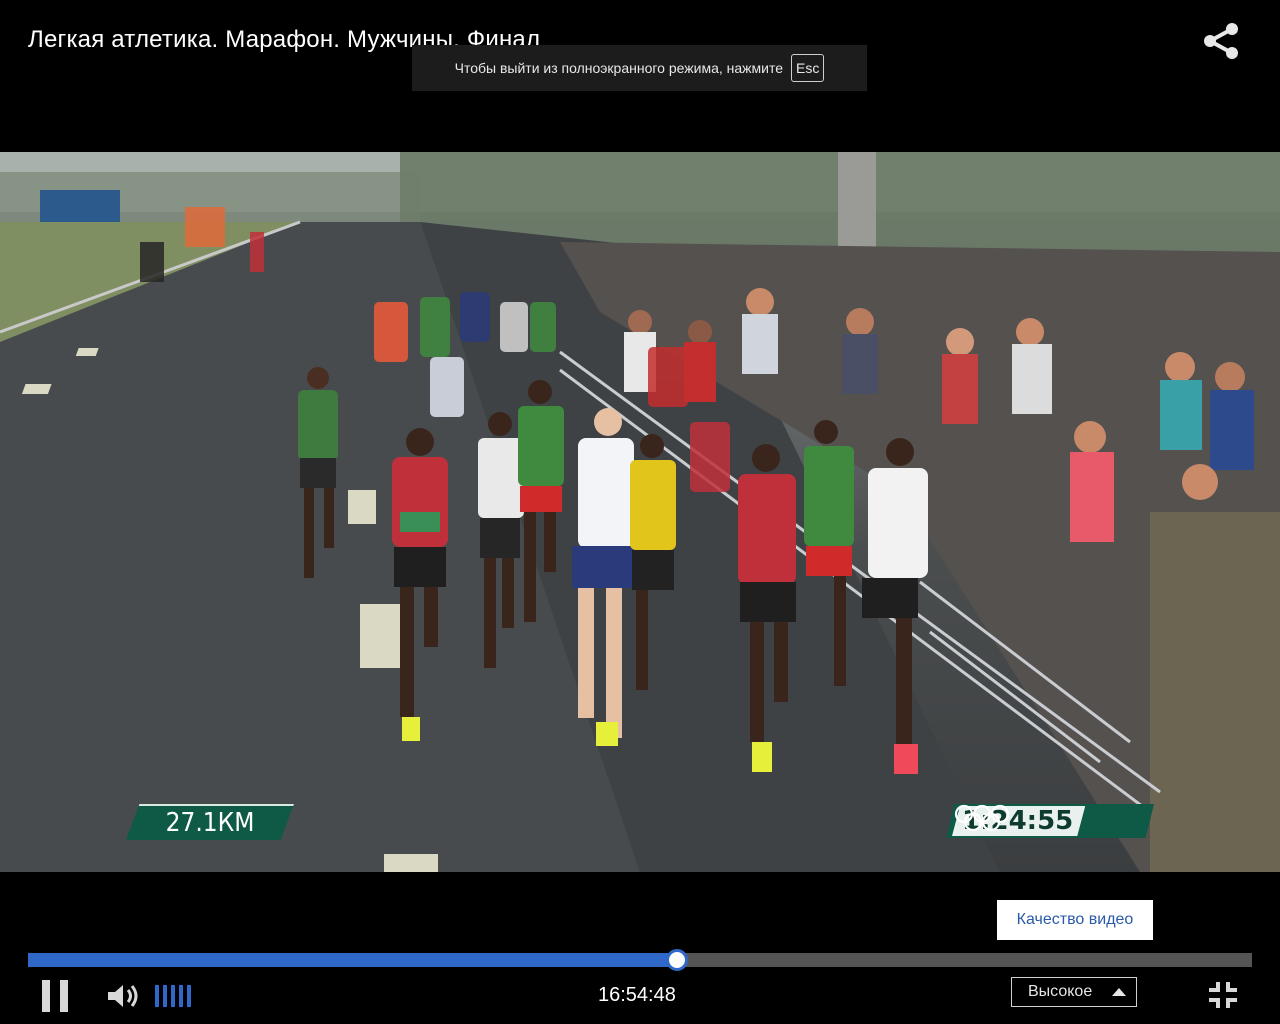  I want to click on timecode: 16:54:48, so click(637, 995).